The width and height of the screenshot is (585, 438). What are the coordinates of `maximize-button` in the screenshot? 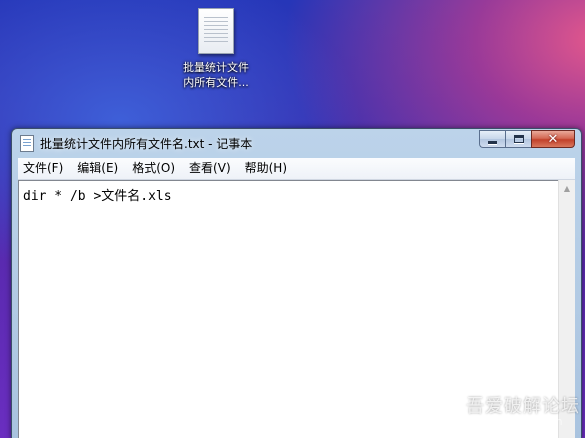 It's located at (518, 139).